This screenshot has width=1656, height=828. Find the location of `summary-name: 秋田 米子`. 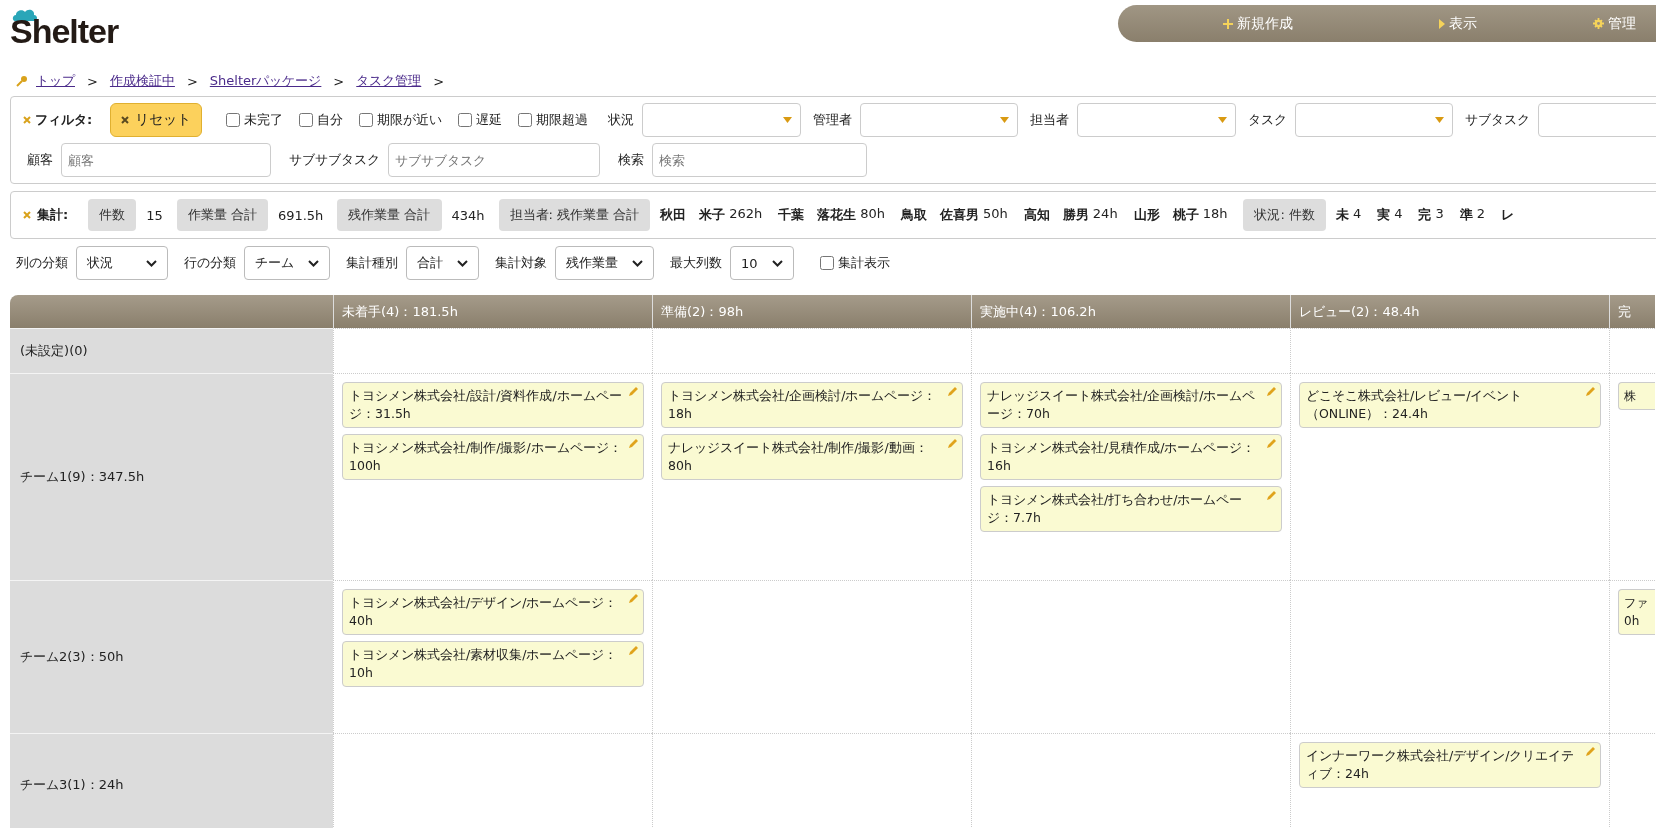

summary-name: 秋田 米子 is located at coordinates (693, 215).